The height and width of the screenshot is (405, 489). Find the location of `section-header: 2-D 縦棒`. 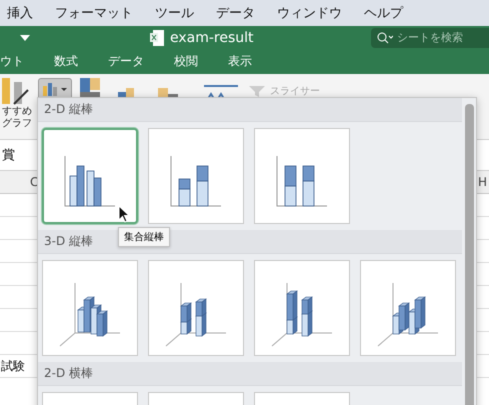

section-header: 2-D 縦棒 is located at coordinates (250, 110).